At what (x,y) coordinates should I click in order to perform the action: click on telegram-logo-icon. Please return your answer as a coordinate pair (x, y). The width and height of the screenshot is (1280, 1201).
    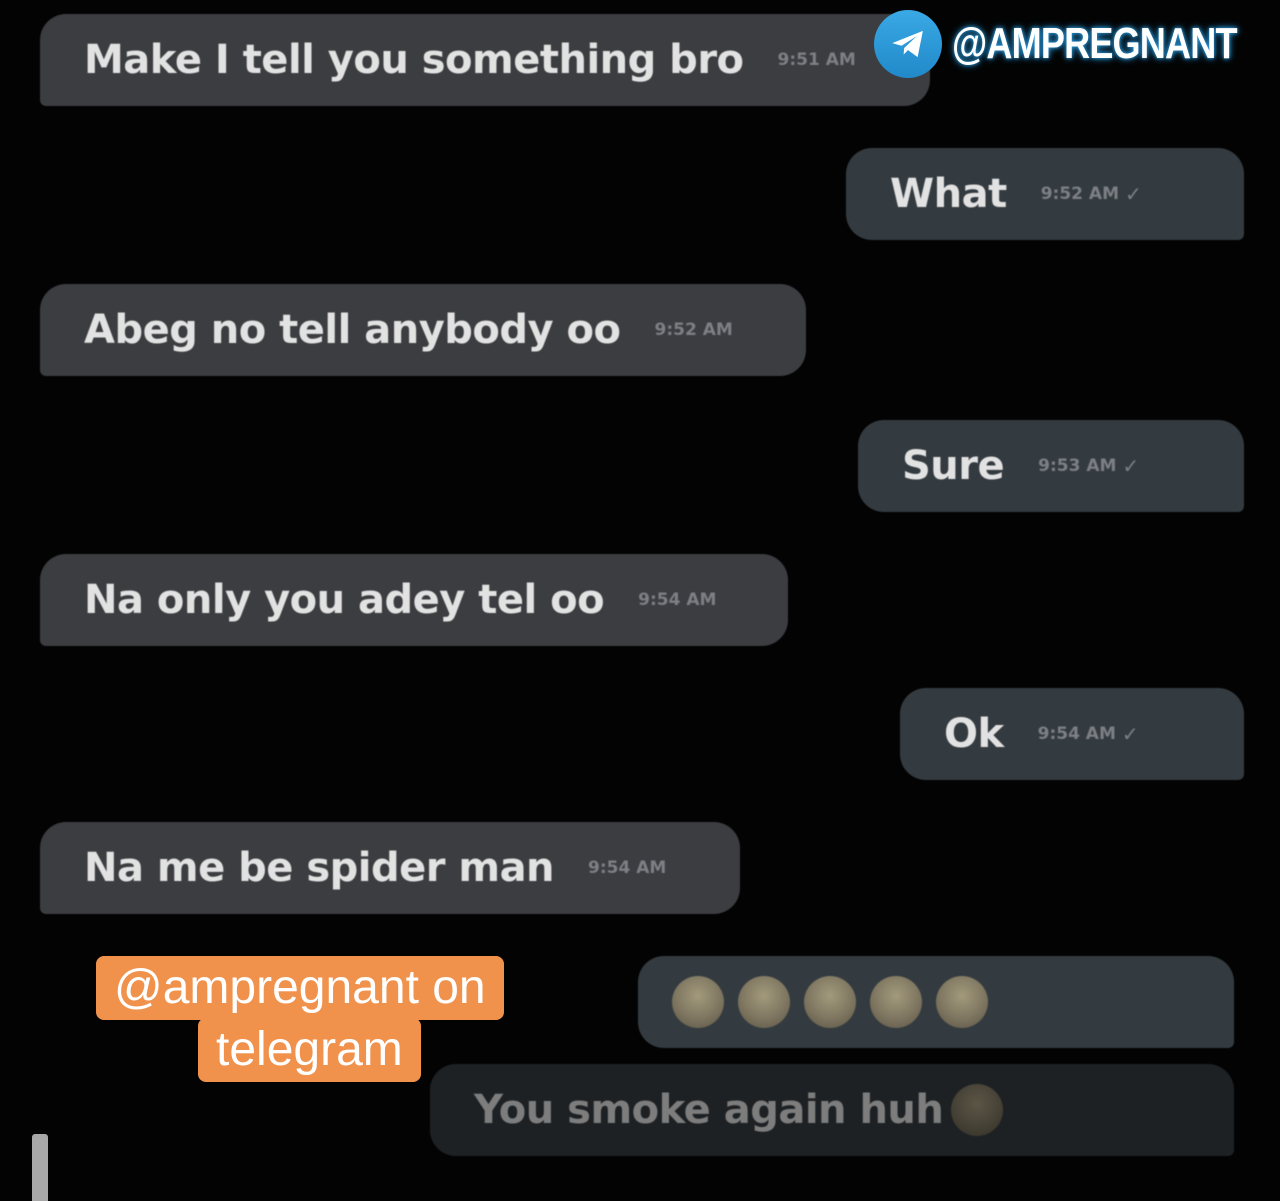
    Looking at the image, I should click on (908, 44).